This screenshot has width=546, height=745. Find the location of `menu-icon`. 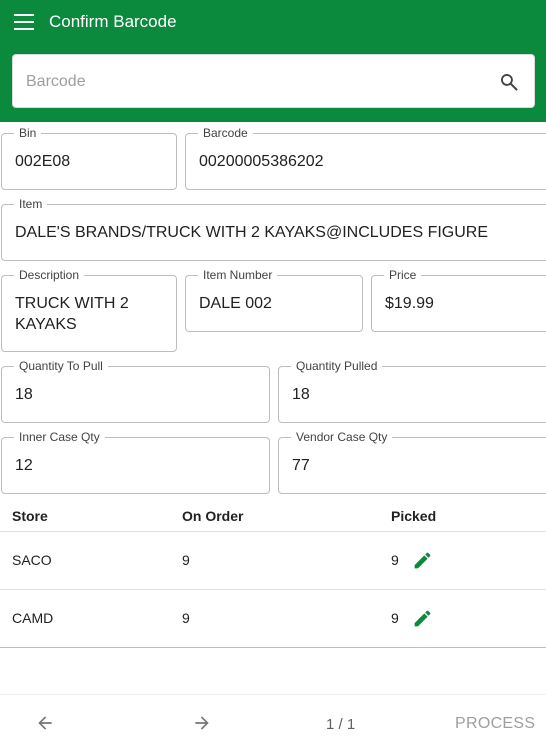

menu-icon is located at coordinates (24, 22).